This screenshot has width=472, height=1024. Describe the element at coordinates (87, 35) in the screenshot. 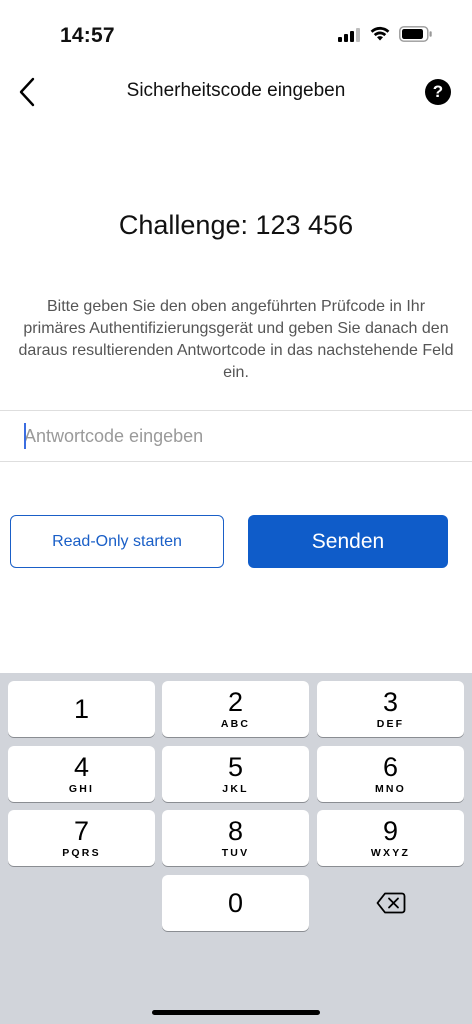

I see `status-time: 14:57` at that location.